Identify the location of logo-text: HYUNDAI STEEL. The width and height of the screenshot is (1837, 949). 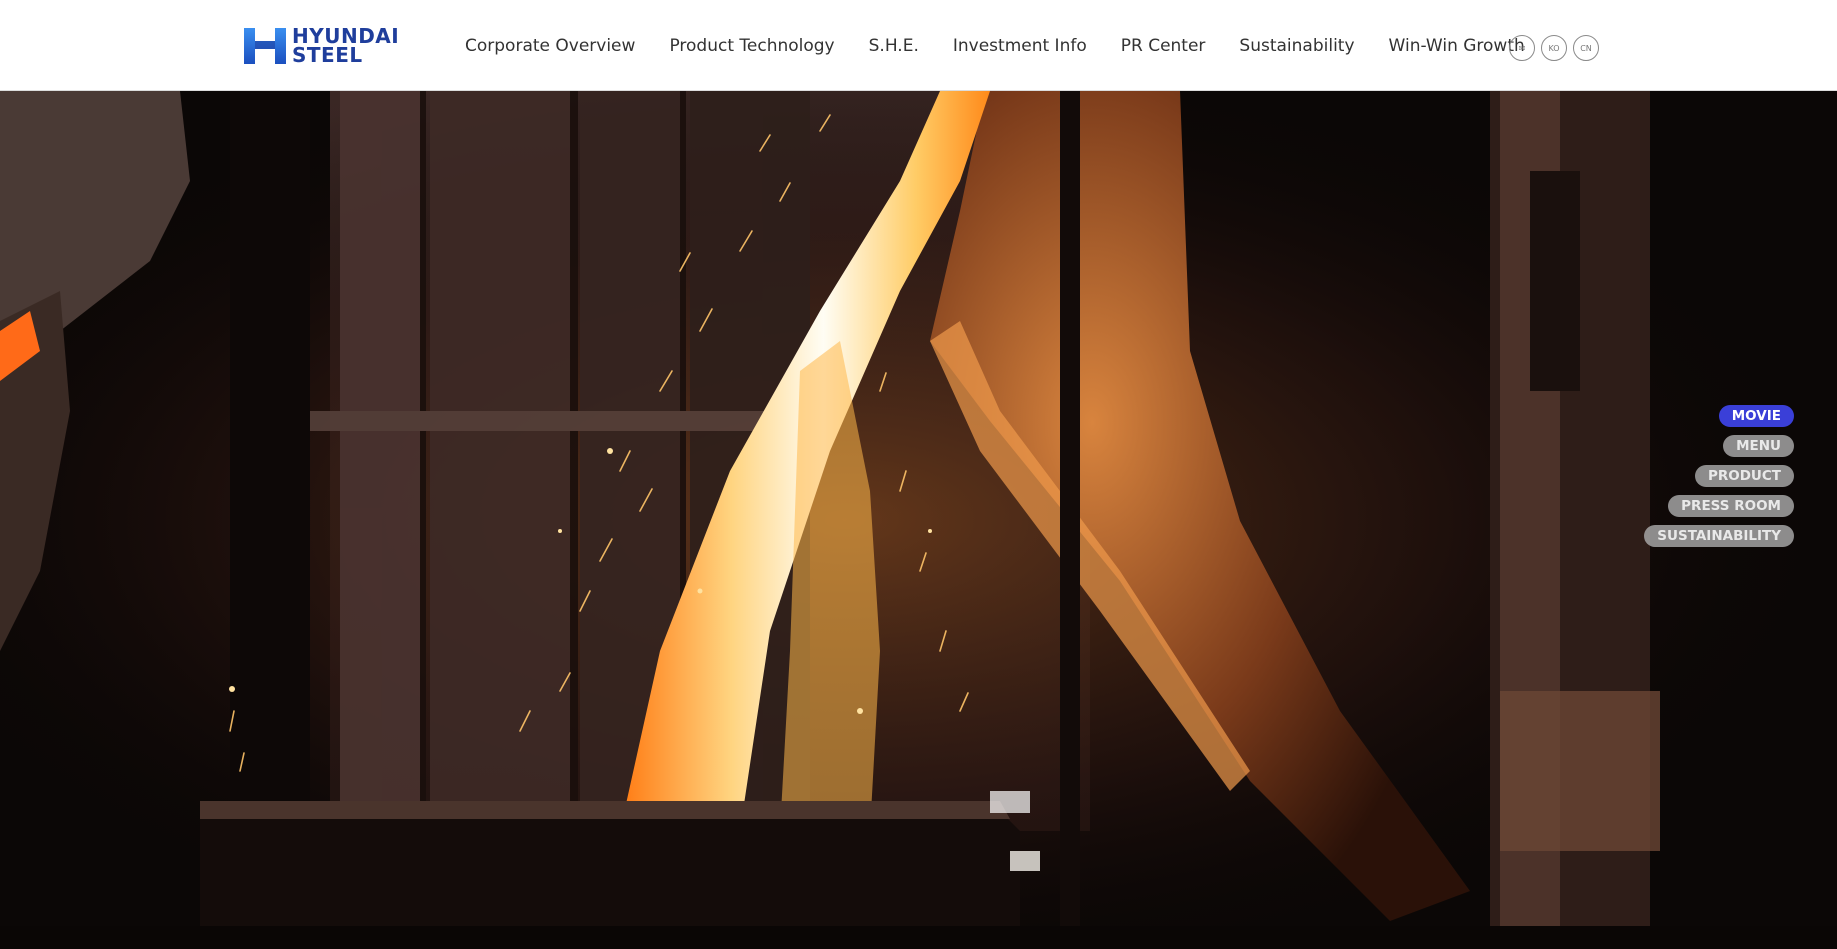
(345, 46).